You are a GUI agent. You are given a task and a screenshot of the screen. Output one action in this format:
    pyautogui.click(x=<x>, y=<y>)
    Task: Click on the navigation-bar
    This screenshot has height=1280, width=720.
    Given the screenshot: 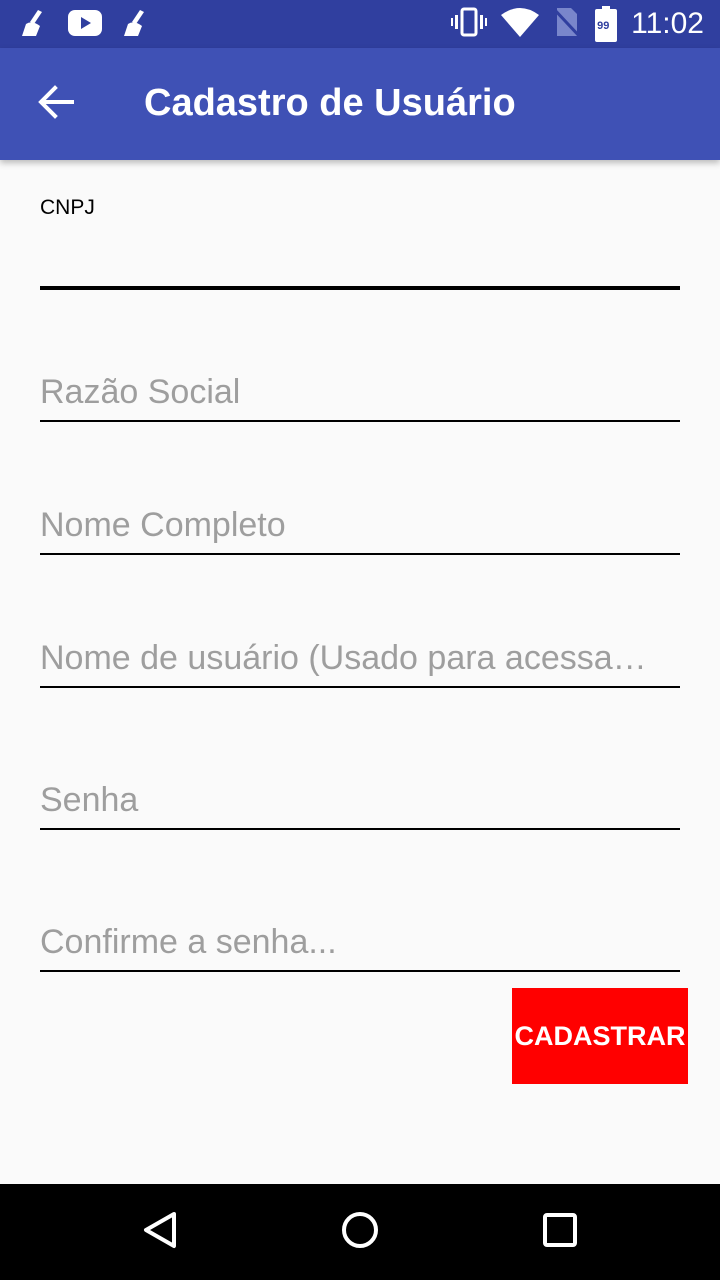 What is the action you would take?
    pyautogui.click(x=360, y=1232)
    